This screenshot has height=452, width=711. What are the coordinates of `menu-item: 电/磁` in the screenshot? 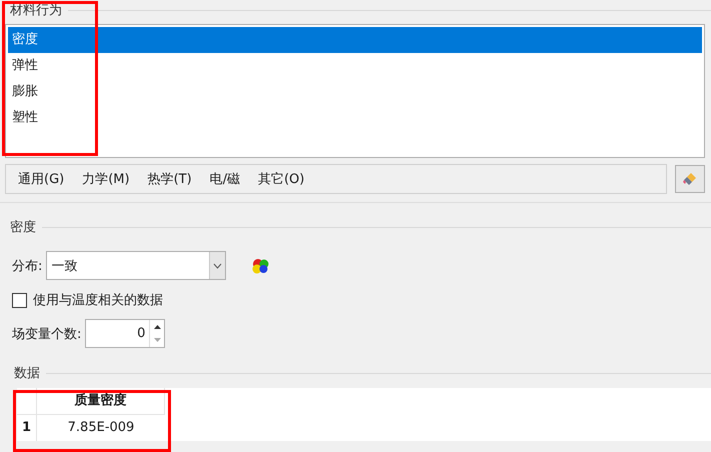 It's located at (225, 179).